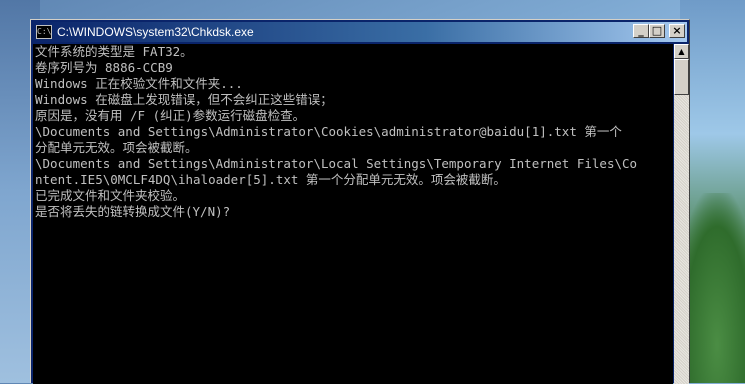  I want to click on console-line: 卷序列号为 8886-CCB9, so click(104, 67).